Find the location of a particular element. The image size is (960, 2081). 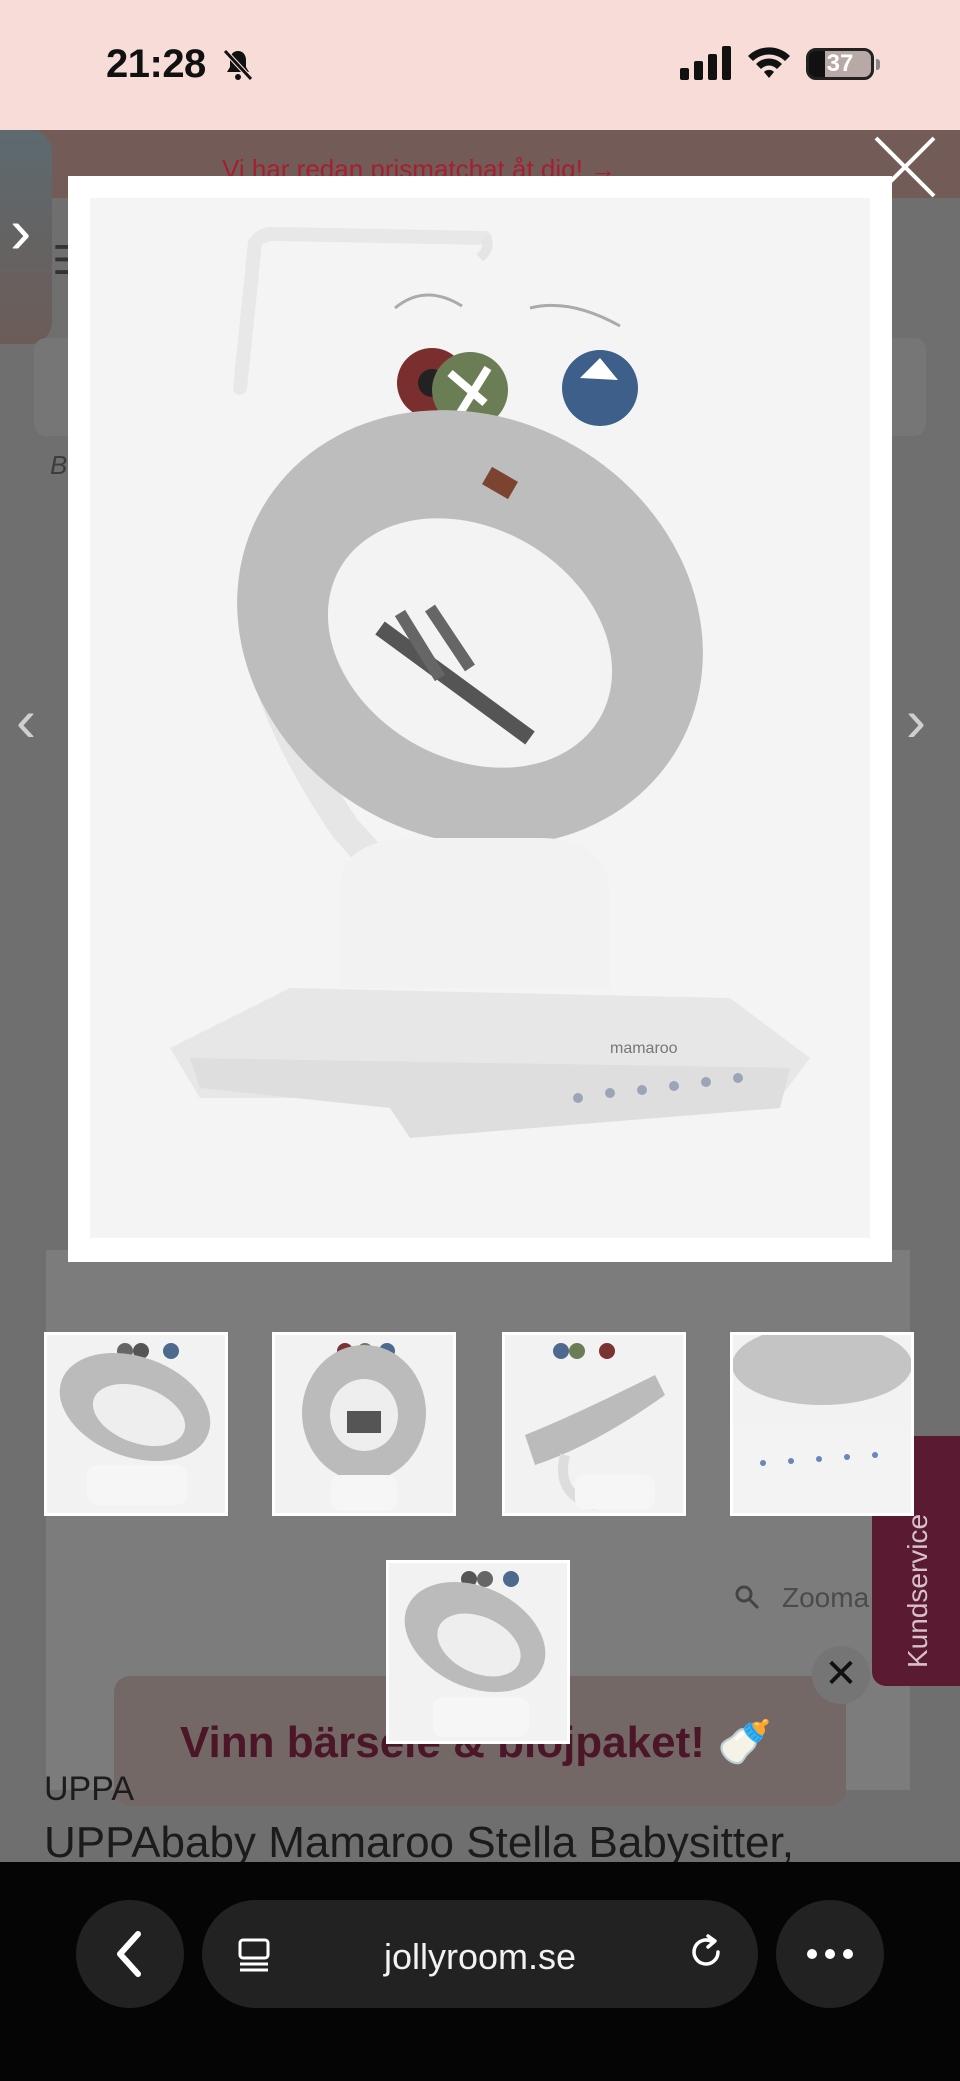

chevron-right-icon: › is located at coordinates (21, 231).